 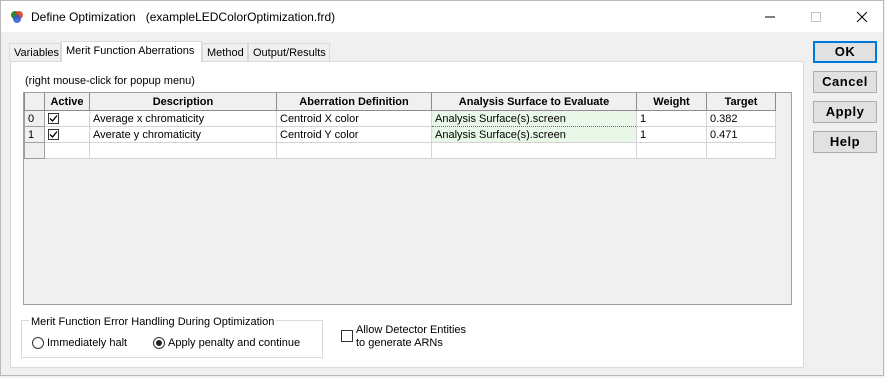 What do you see at coordinates (354, 118) in the screenshot?
I see `aberration-definition-cell: Centroid X color` at bounding box center [354, 118].